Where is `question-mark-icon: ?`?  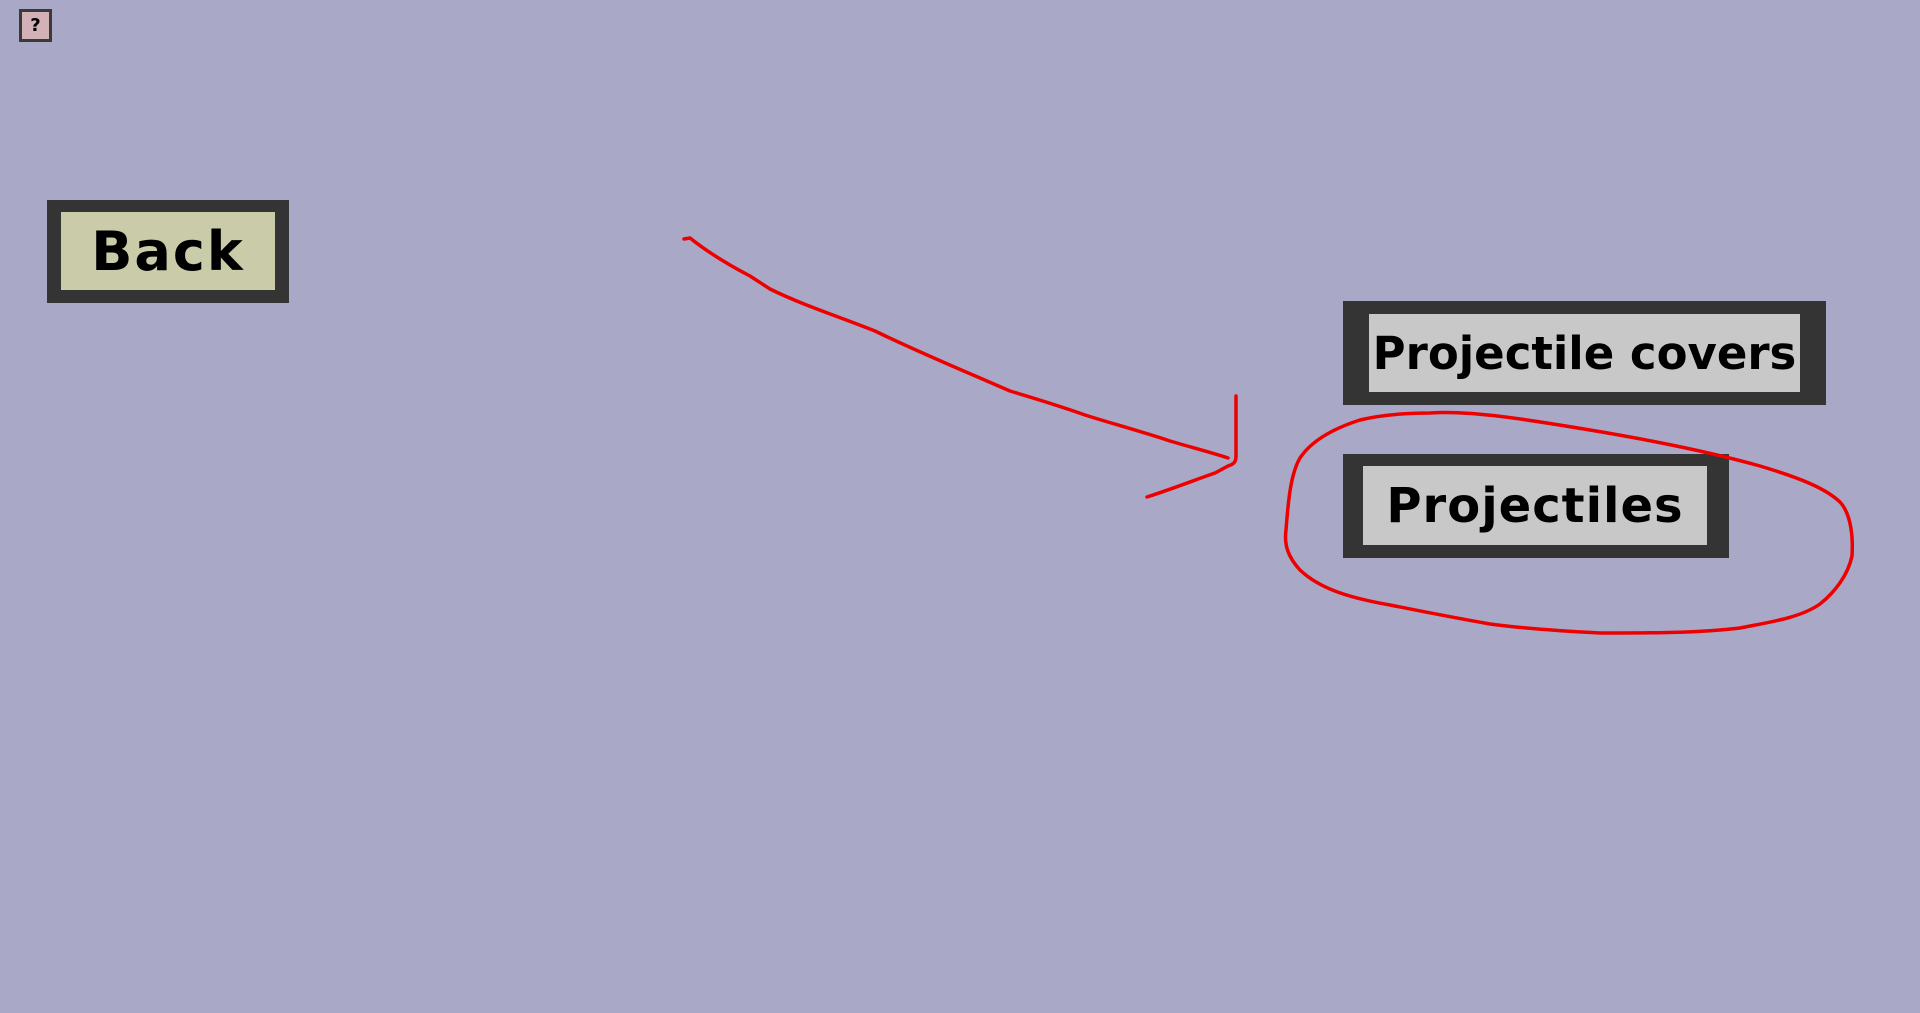 question-mark-icon: ? is located at coordinates (35, 25).